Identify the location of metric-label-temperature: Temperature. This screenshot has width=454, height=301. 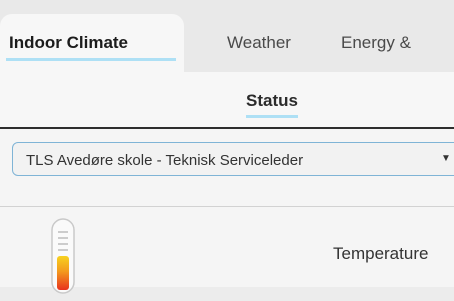
(381, 253).